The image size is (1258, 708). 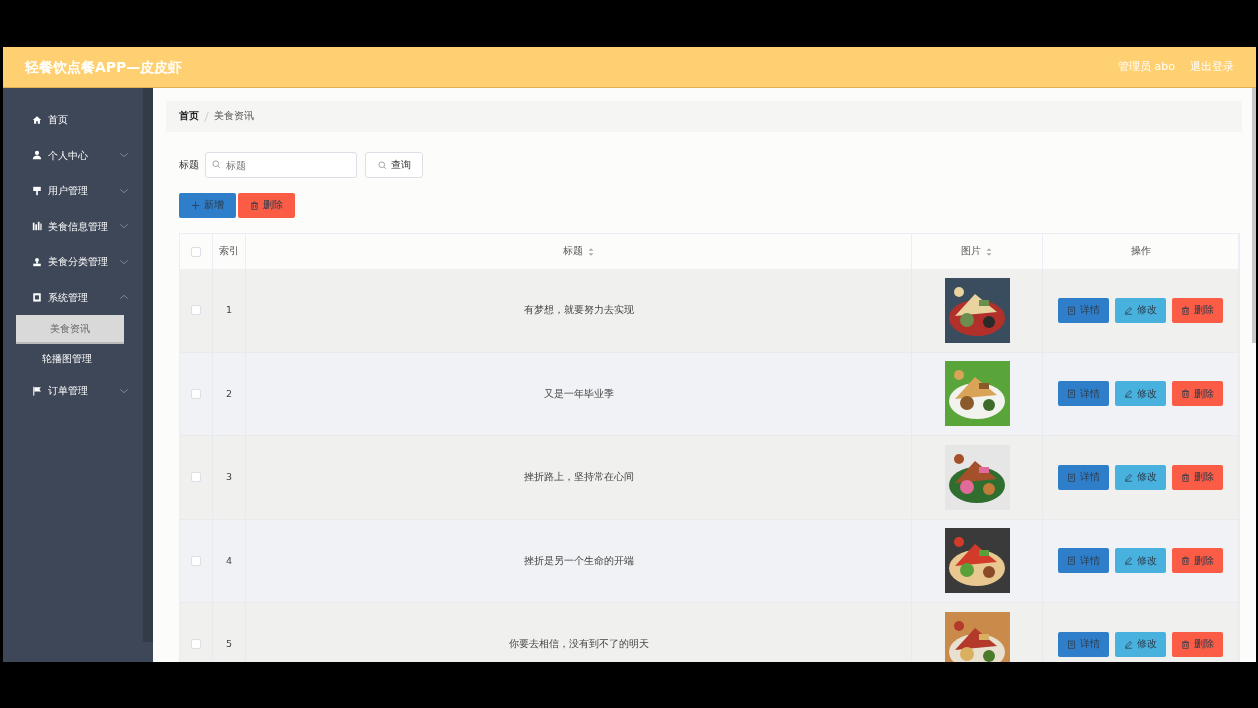 What do you see at coordinates (37, 155) in the screenshot?
I see `person-icon` at bounding box center [37, 155].